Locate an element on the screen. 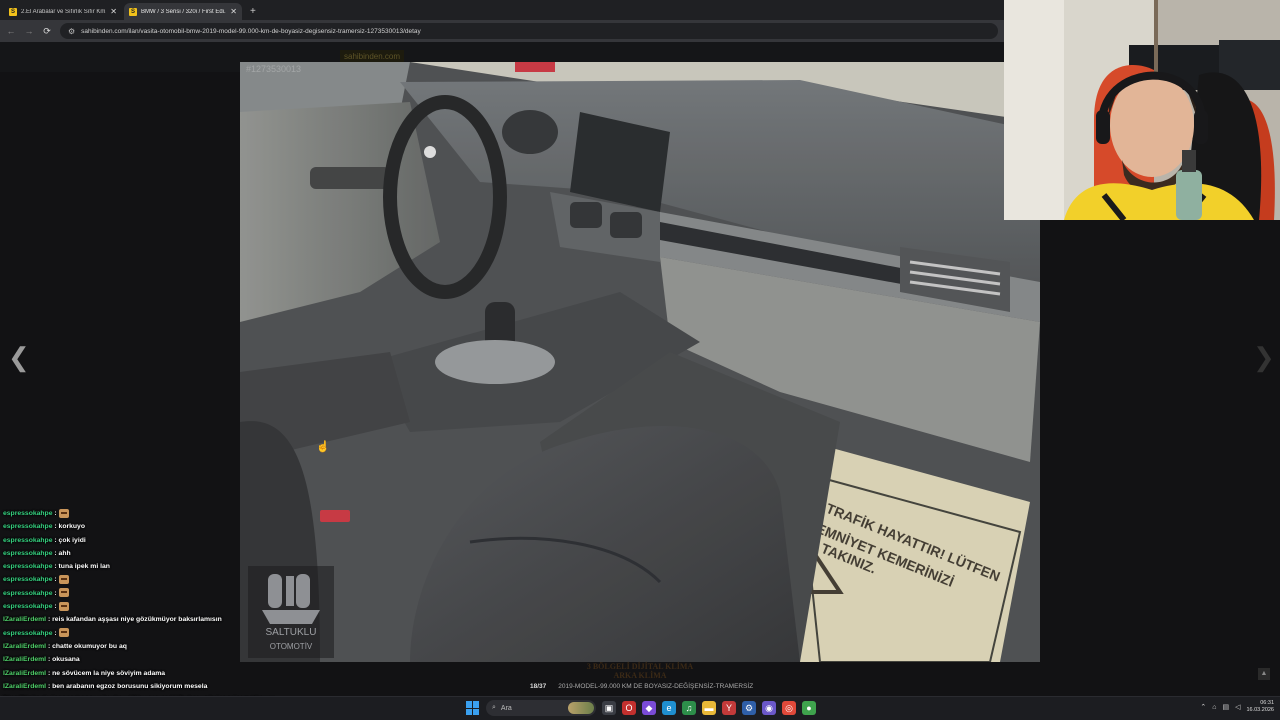 The width and height of the screenshot is (1280, 720). system-tray: ⌃ ⌂ ▤ ◁ 06:31 16.03.2026 is located at coordinates (1237, 707).